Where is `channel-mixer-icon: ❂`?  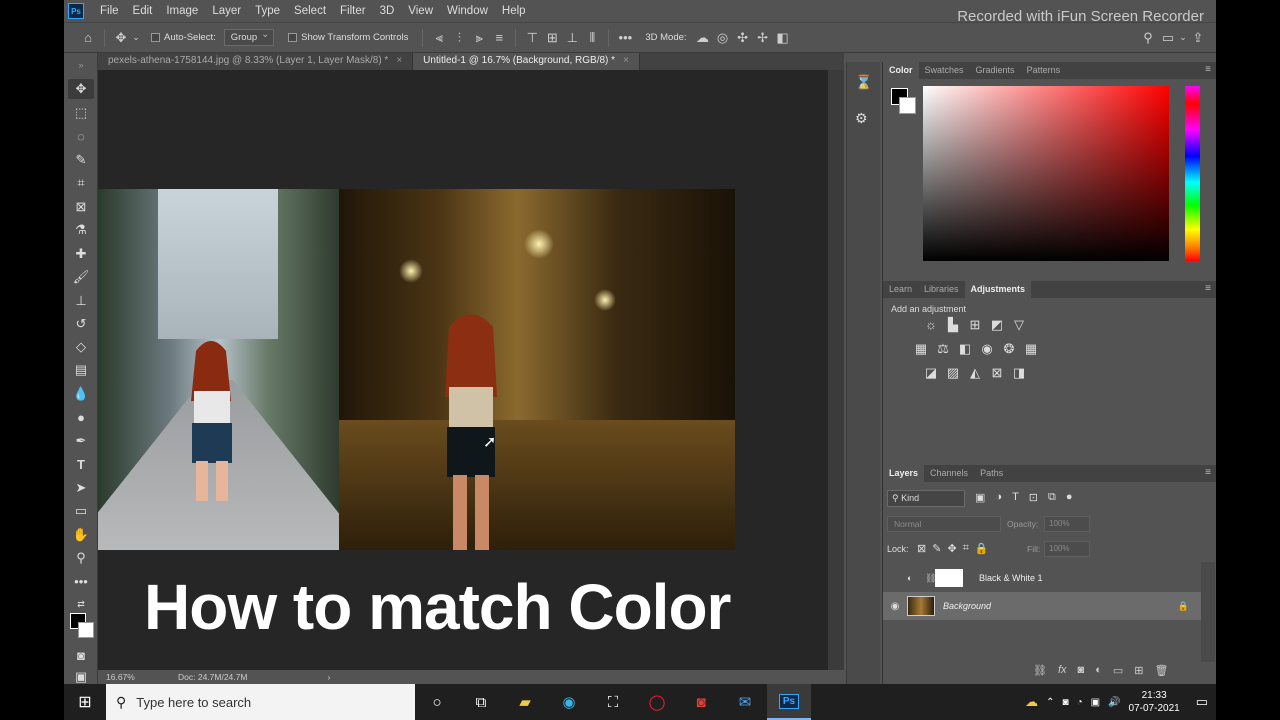
channel-mixer-icon: ❂ is located at coordinates (1009, 349).